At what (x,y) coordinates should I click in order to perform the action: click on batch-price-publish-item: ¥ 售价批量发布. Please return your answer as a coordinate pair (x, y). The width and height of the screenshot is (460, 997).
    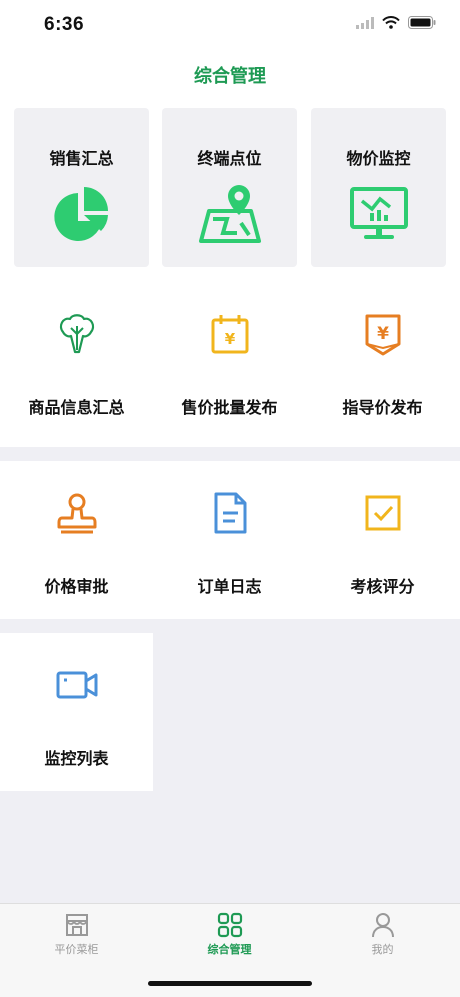
    Looking at the image, I should click on (229, 362).